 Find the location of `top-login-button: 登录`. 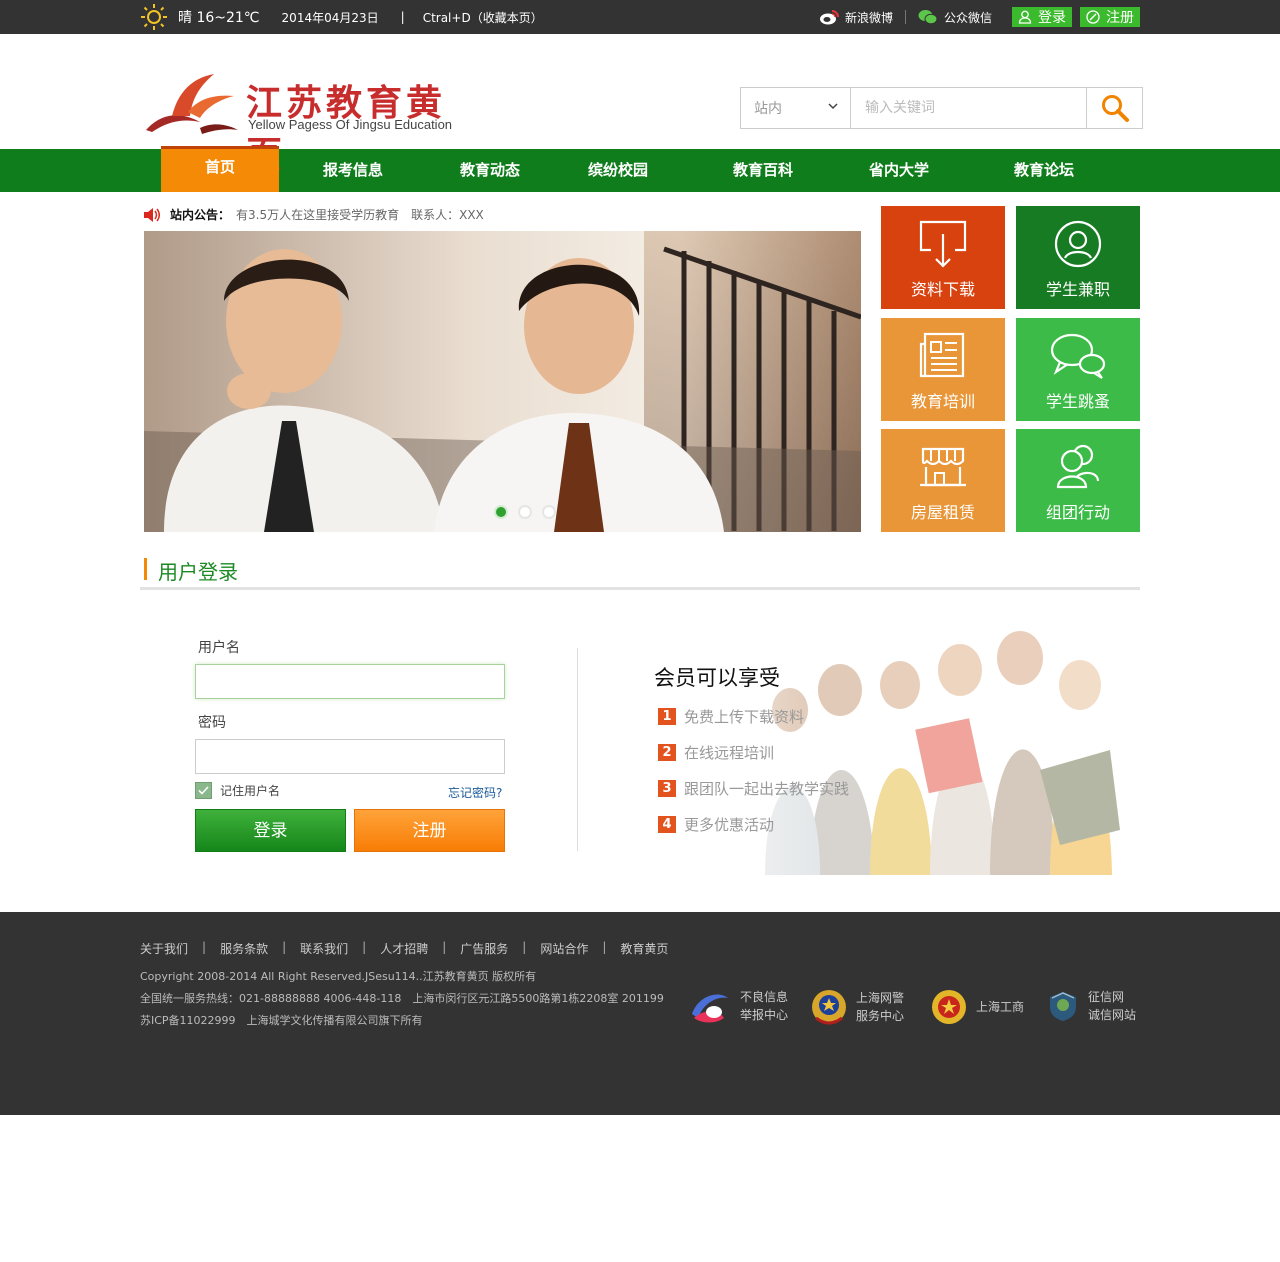

top-login-button: 登录 is located at coordinates (1042, 17).